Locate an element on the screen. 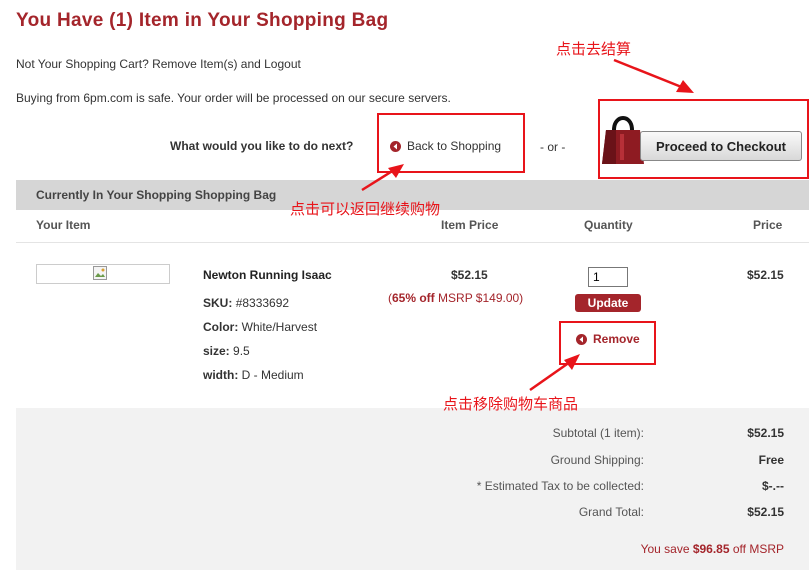 The height and width of the screenshot is (570, 809). col-item-price: Item Price is located at coordinates (470, 225).